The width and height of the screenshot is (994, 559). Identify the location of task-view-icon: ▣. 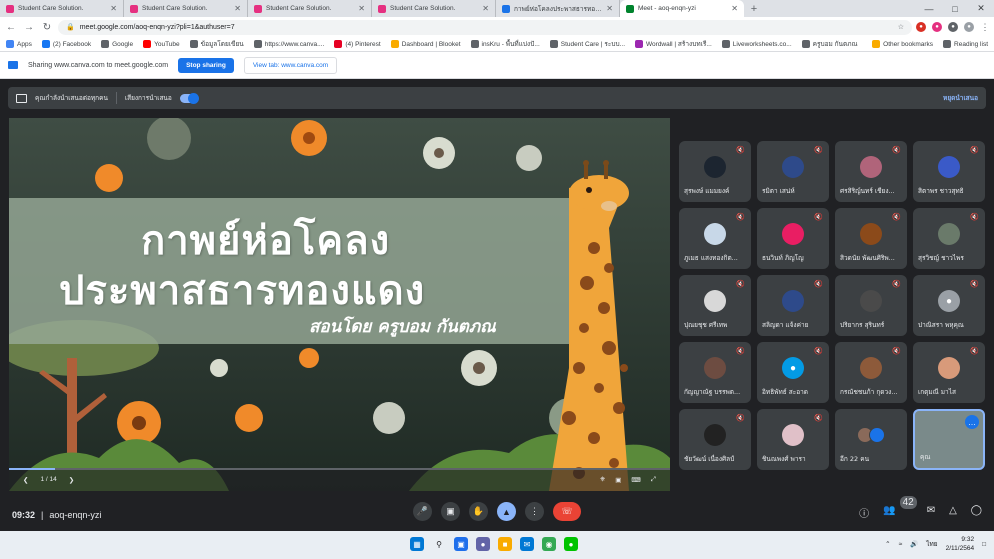
(461, 544).